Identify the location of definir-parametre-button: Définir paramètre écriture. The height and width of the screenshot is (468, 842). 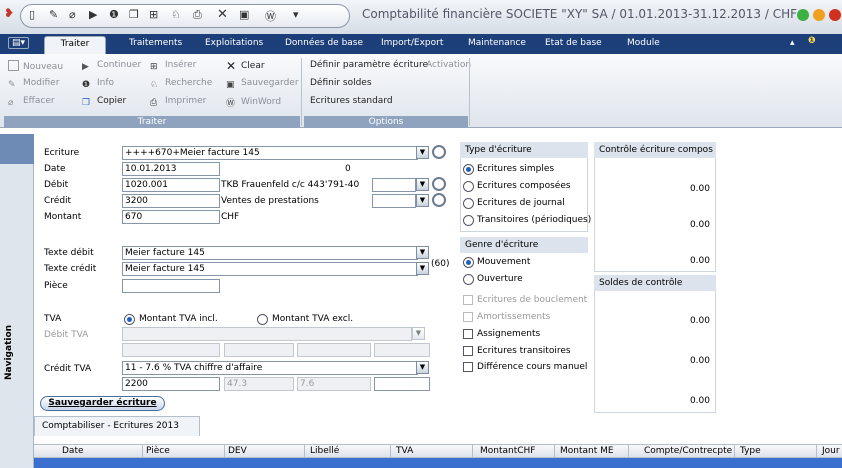
(369, 65).